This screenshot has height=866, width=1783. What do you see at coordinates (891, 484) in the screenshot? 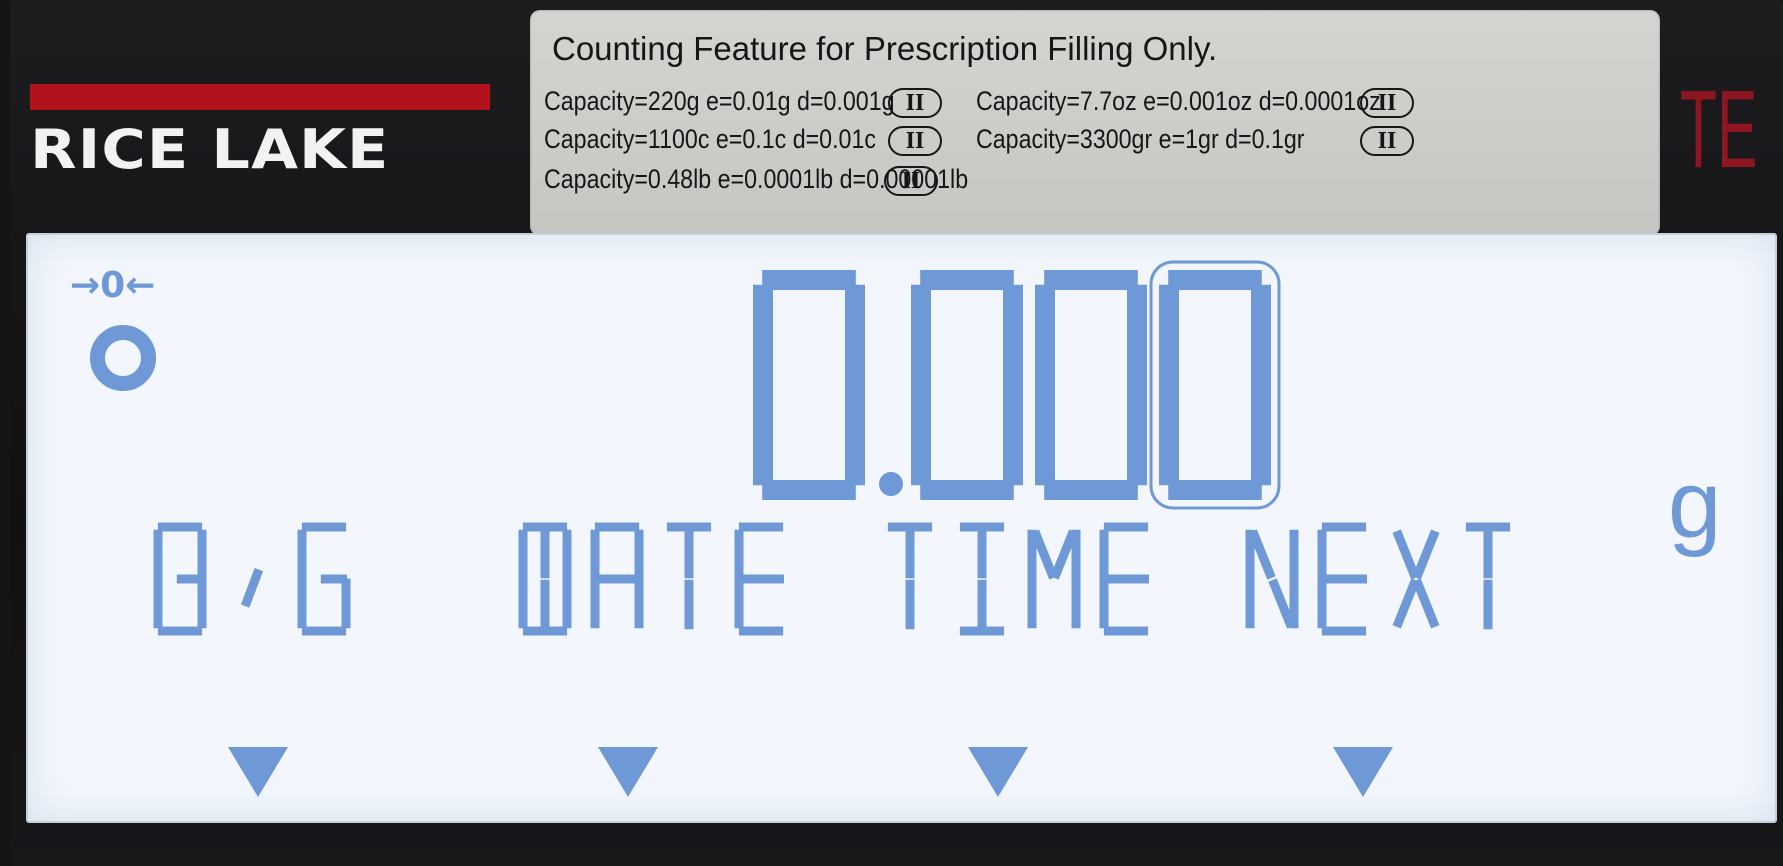
I see `decimal-point` at bounding box center [891, 484].